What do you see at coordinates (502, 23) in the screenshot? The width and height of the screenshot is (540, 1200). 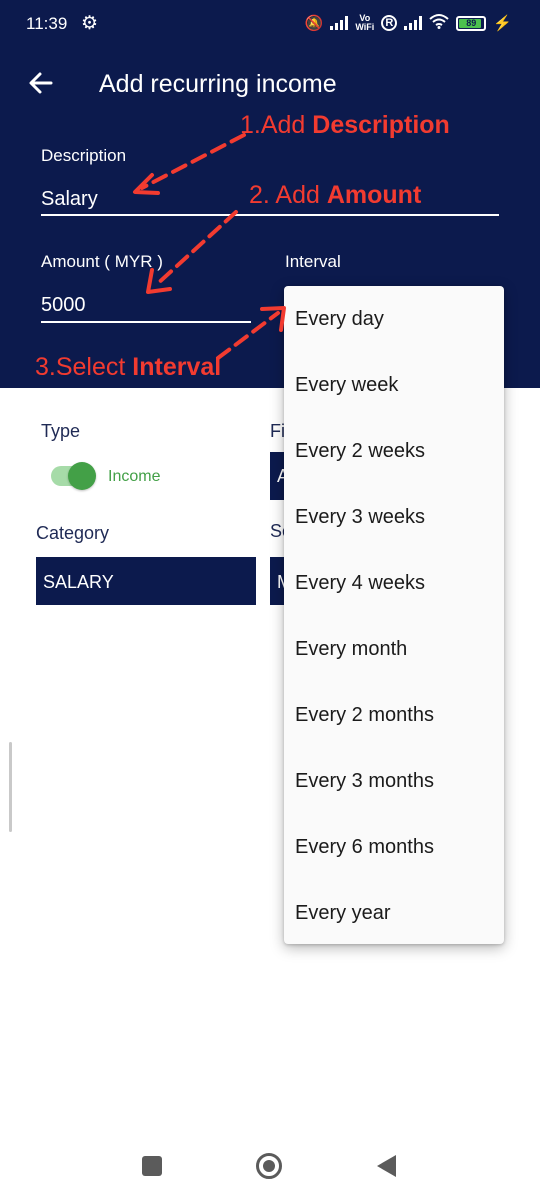 I see `charging-icon: ⚡` at bounding box center [502, 23].